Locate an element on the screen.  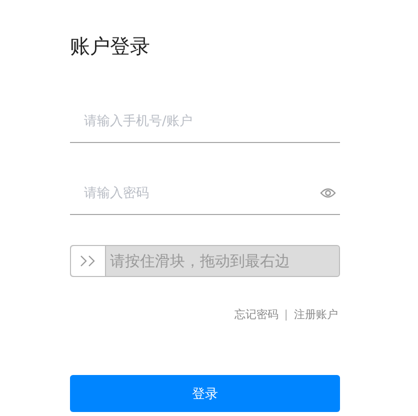
link: 忘记密码 is located at coordinates (256, 315).